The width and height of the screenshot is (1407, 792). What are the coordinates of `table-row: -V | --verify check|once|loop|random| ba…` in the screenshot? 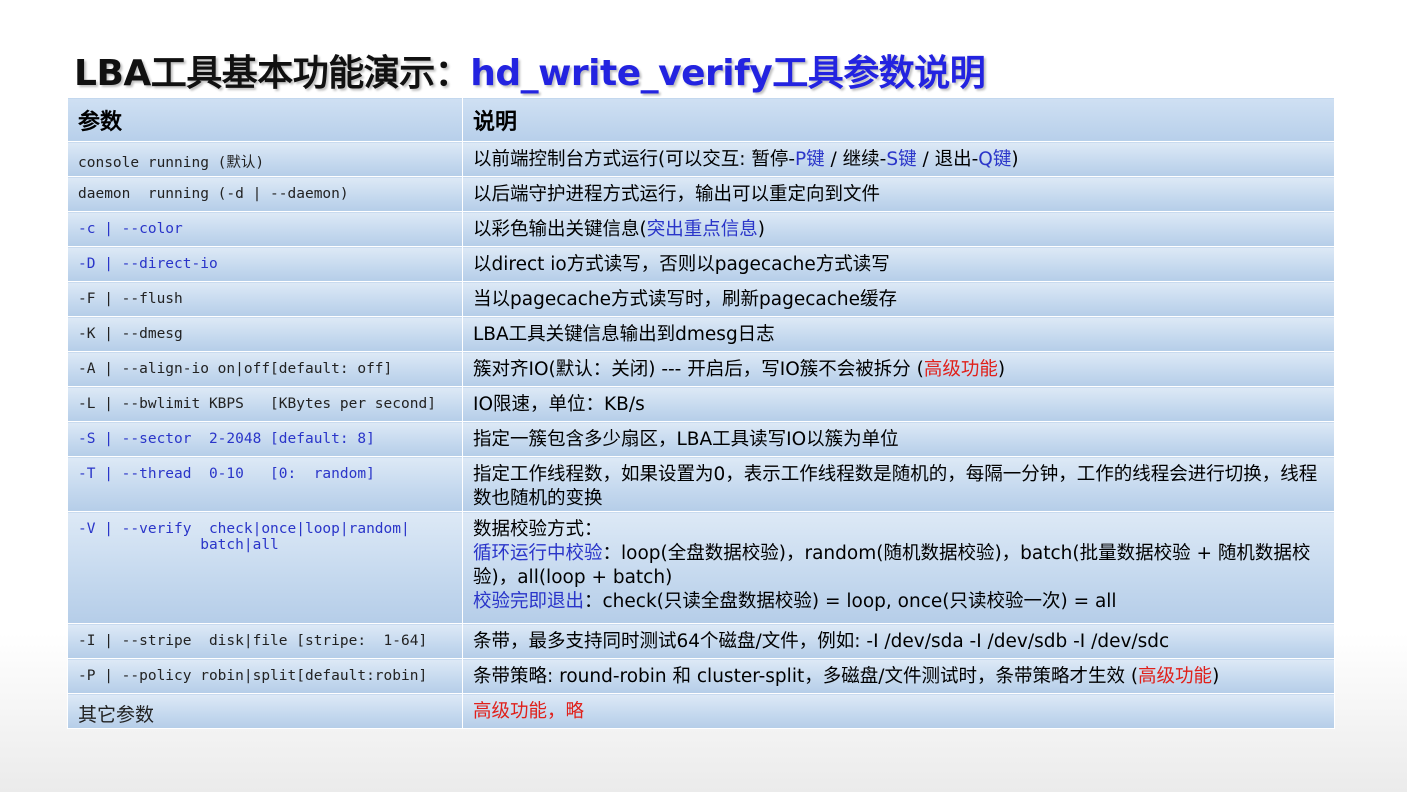 It's located at (701, 567).